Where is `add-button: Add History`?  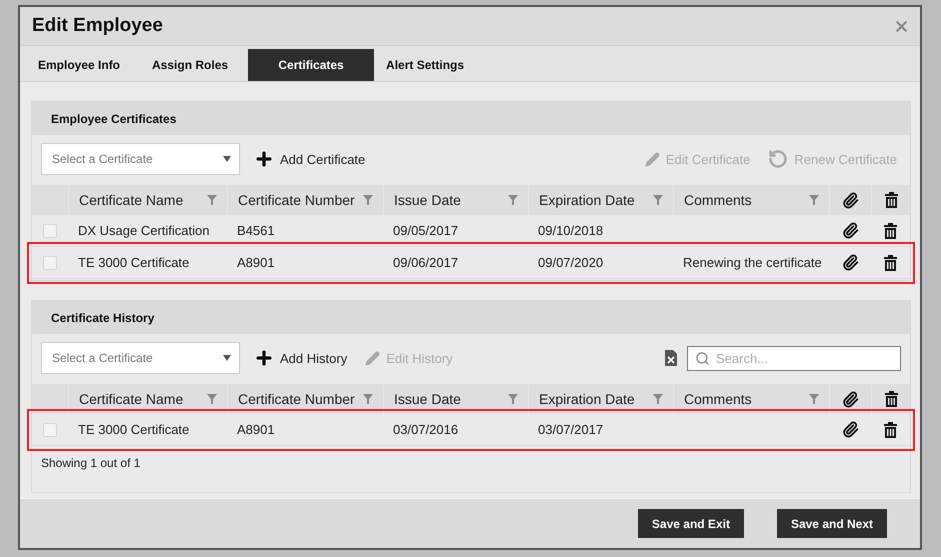
add-button: Add History is located at coordinates (301, 358).